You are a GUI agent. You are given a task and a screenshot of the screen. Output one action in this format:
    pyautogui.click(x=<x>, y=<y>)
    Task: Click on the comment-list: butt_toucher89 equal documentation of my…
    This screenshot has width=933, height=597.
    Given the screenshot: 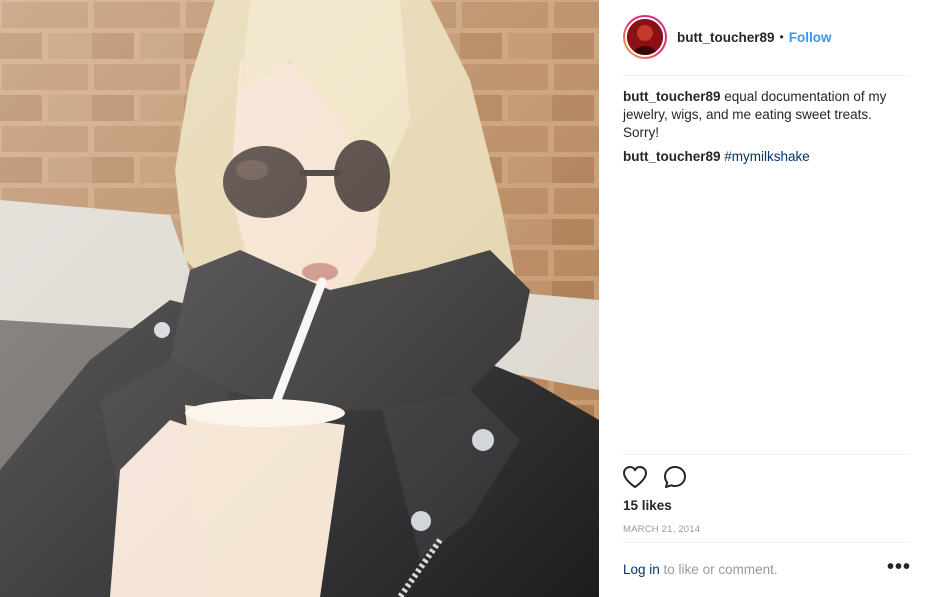 What is the action you would take?
    pyautogui.click(x=765, y=130)
    